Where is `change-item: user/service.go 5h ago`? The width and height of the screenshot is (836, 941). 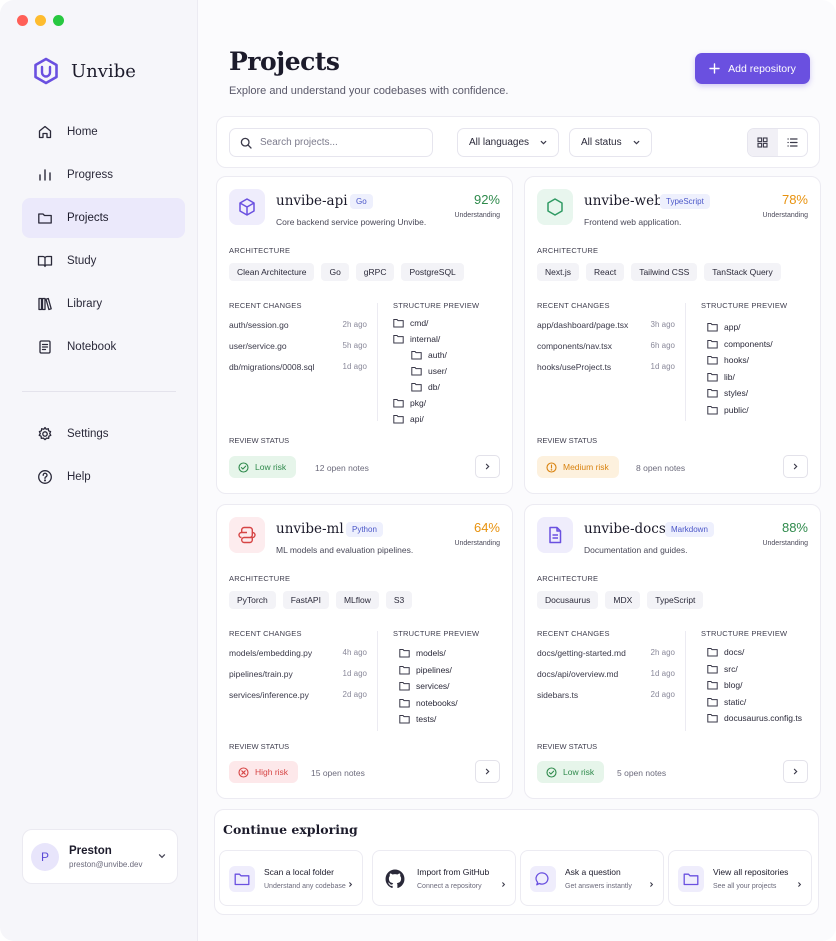
change-item: user/service.go 5h ago is located at coordinates (298, 351).